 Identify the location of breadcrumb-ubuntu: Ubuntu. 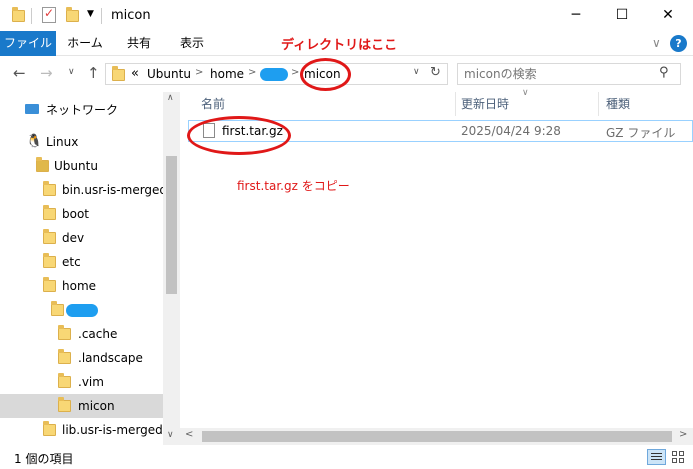
(169, 74).